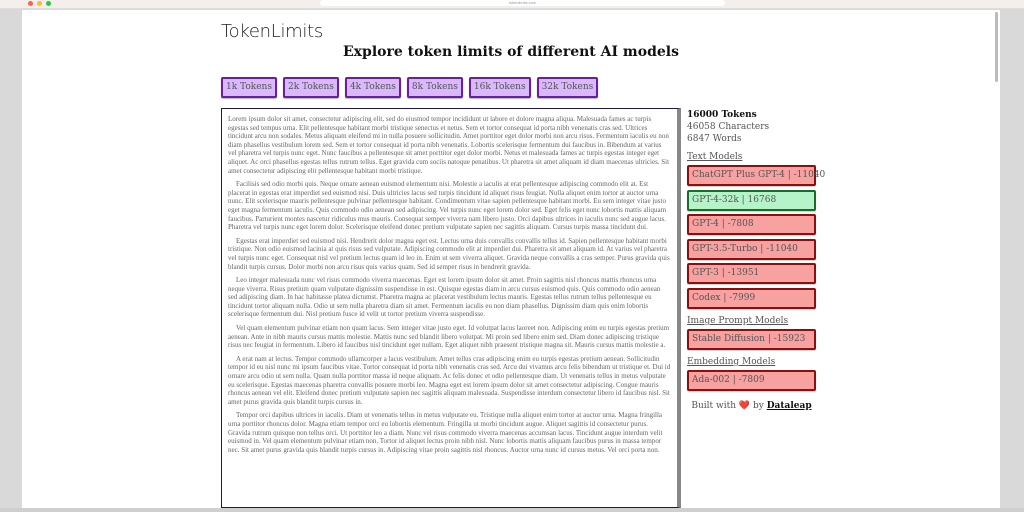 Image resolution: width=1024 pixels, height=512 pixels. What do you see at coordinates (751, 225) in the screenshot?
I see `model-gpt4: GPT-4 | -7808` at bounding box center [751, 225].